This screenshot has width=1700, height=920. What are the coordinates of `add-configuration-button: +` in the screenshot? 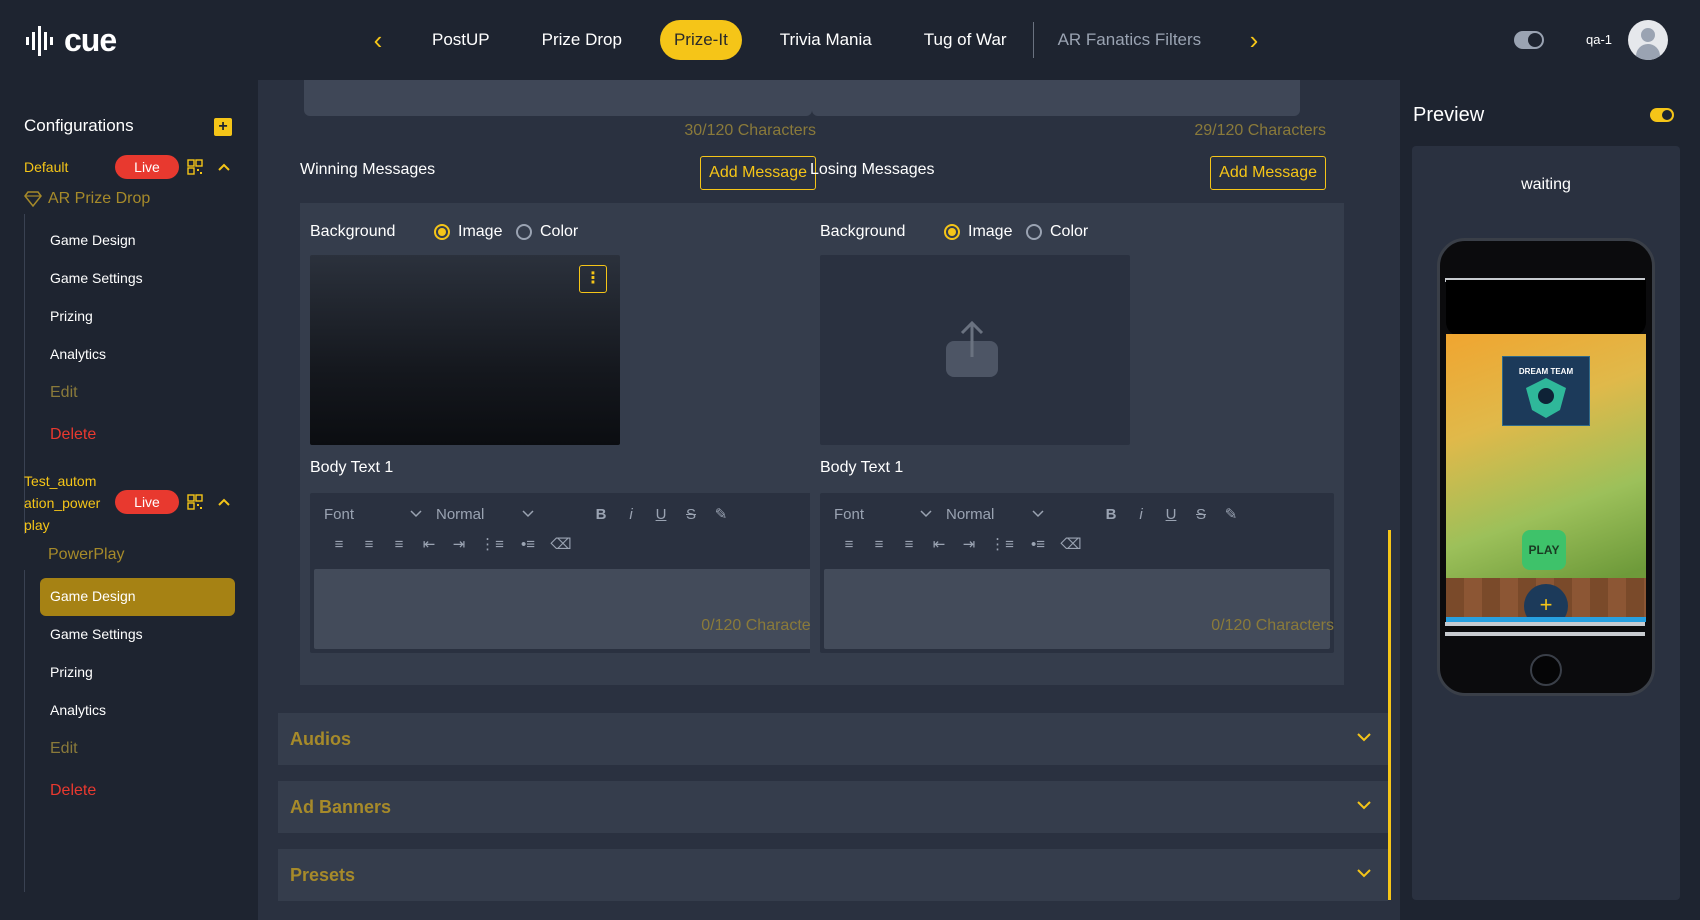 It's located at (223, 127).